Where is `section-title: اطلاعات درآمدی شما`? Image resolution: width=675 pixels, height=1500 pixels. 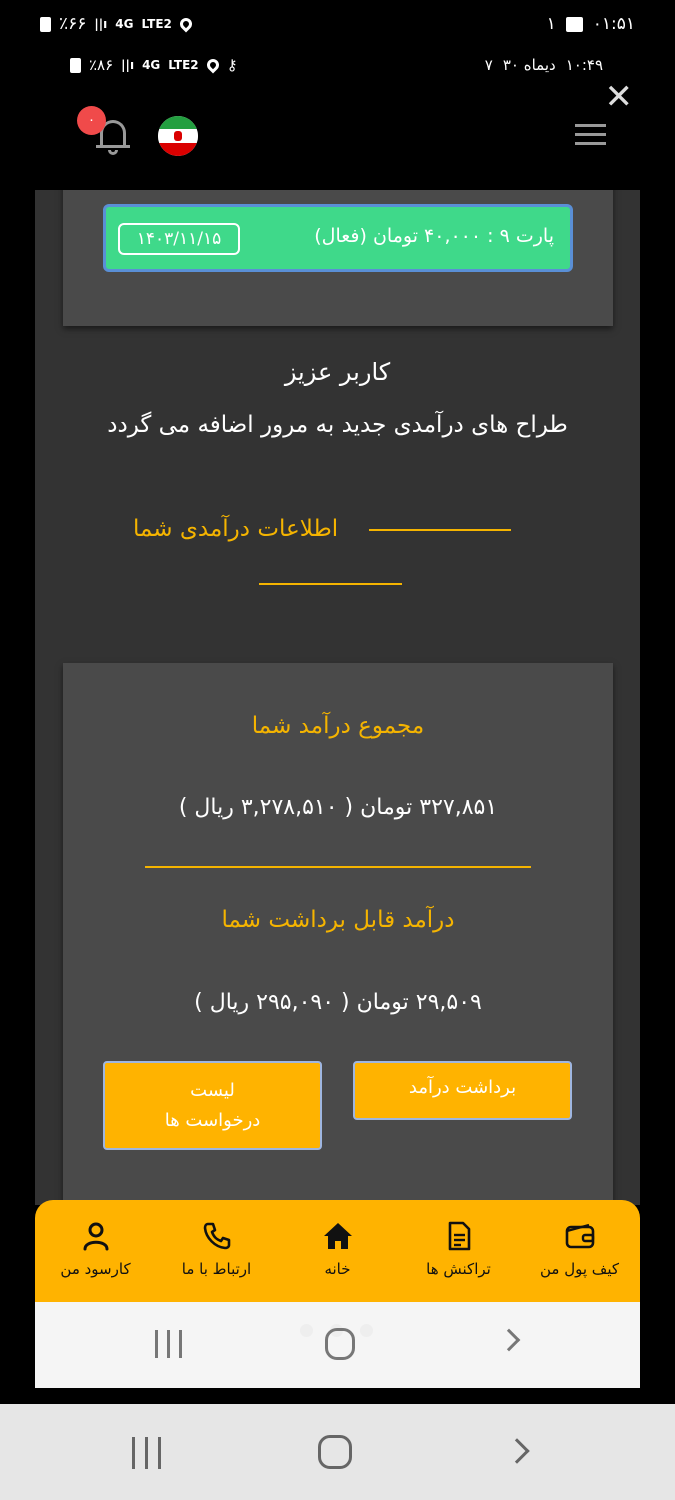 section-title: اطلاعات درآمدی شما is located at coordinates (236, 529).